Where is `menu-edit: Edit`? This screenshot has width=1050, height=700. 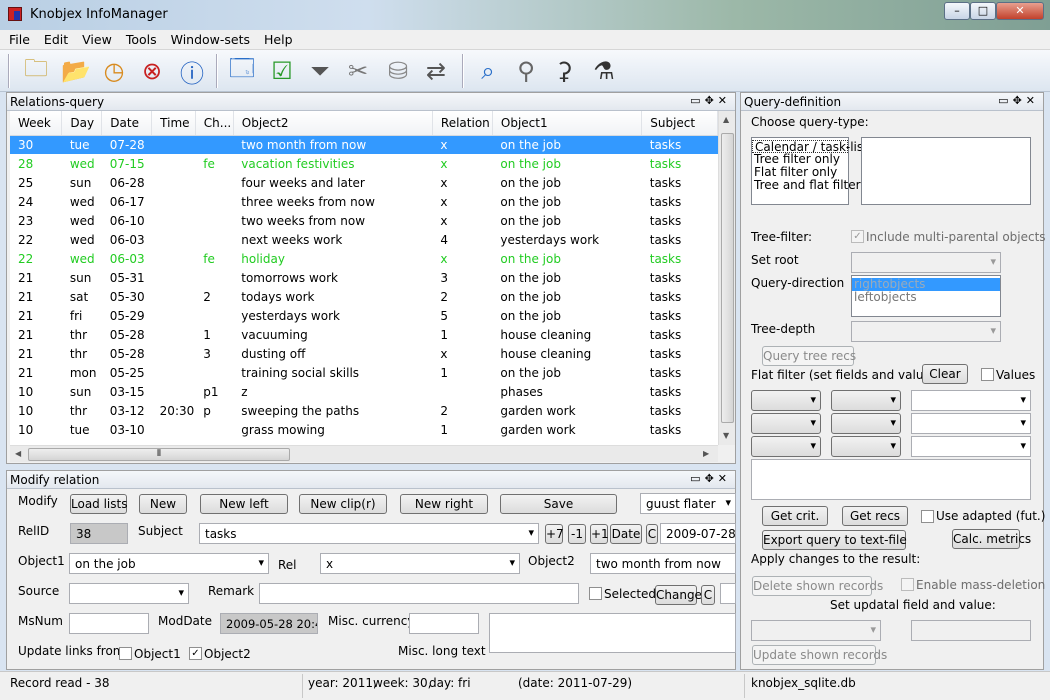 menu-edit: Edit is located at coordinates (56, 38).